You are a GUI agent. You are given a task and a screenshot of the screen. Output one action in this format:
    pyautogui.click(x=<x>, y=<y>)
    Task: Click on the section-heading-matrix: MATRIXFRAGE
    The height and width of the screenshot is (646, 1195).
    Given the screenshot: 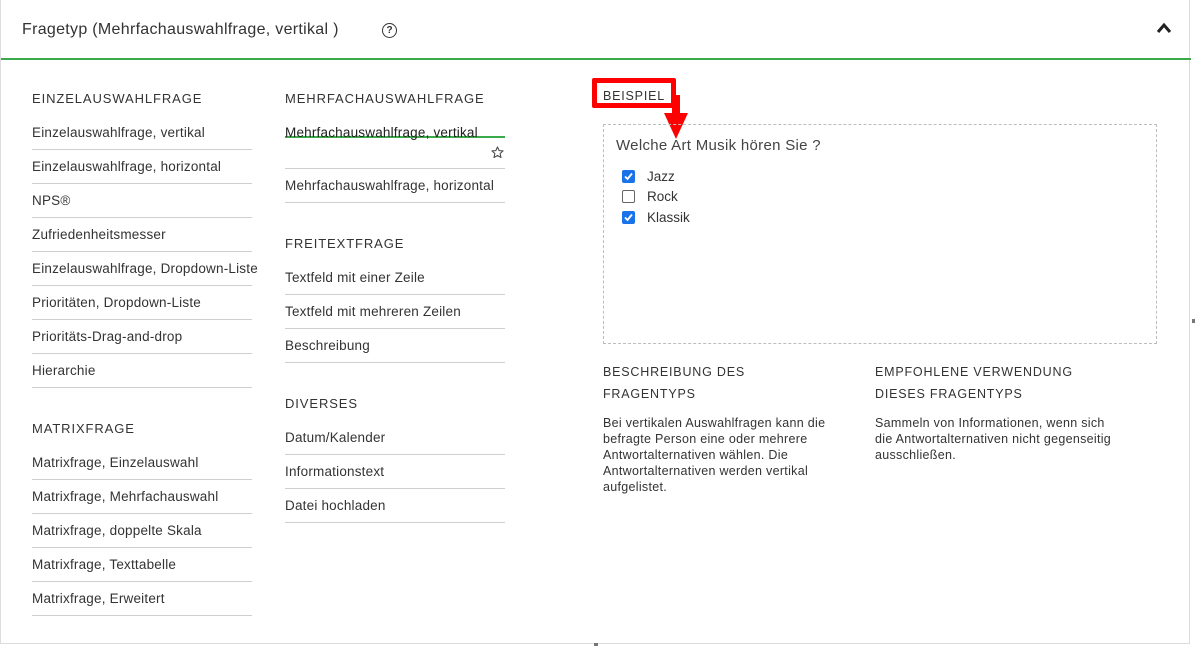 What is the action you would take?
    pyautogui.click(x=83, y=428)
    